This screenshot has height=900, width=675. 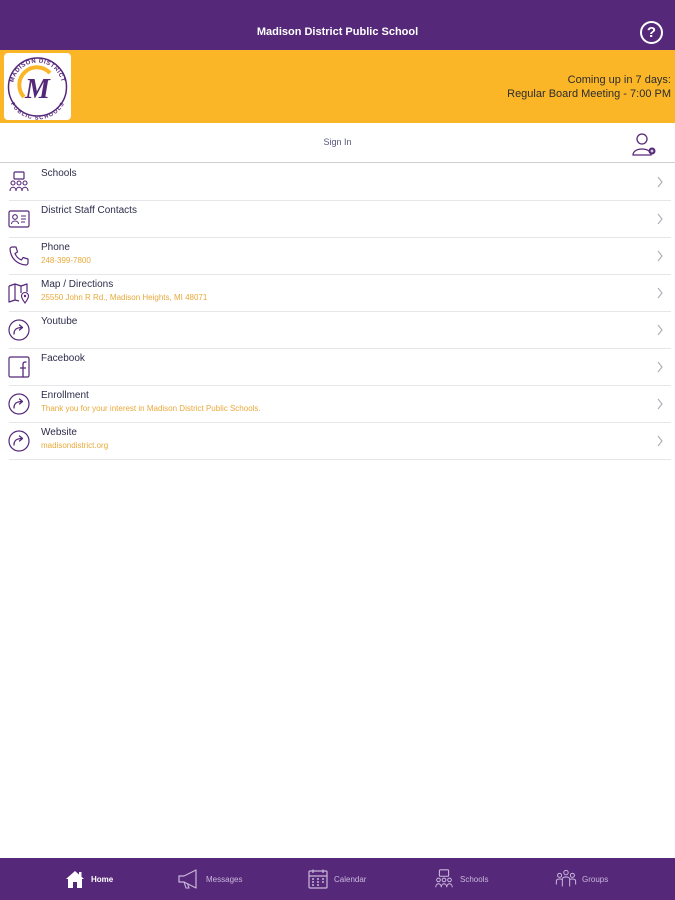 I want to click on upcoming-event-title: Regular Board Meeting - 7:00 PM, so click(x=589, y=94).